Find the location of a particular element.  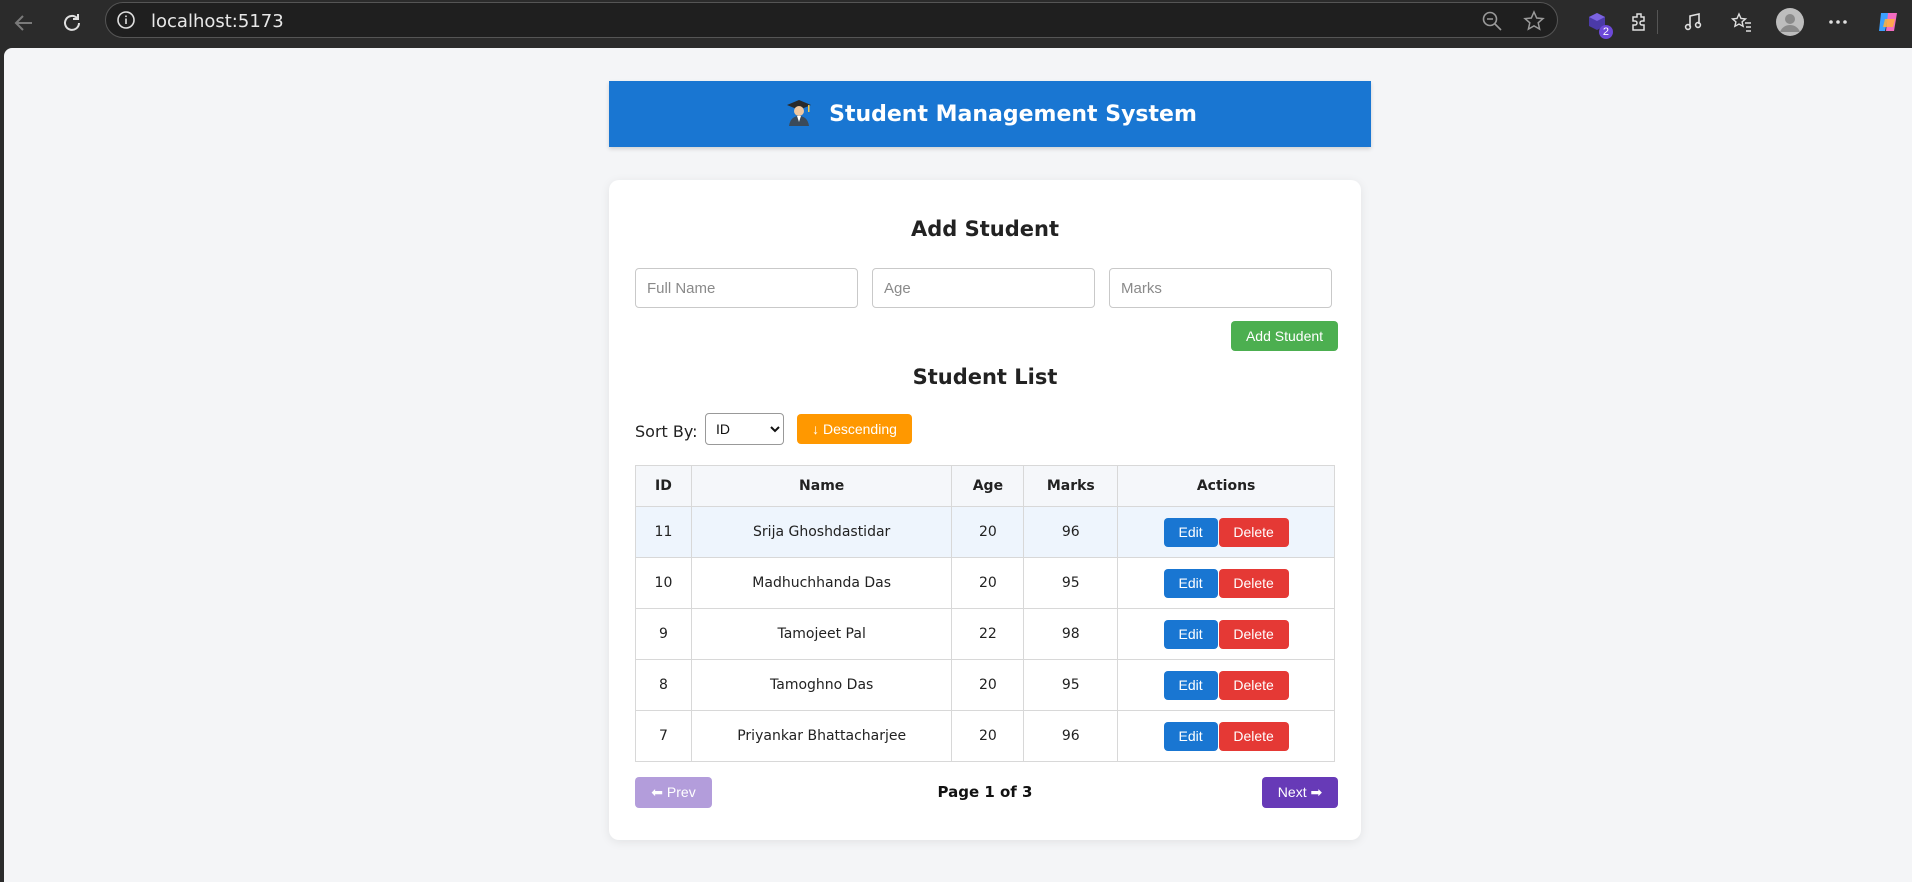

column-header: Marks is located at coordinates (1071, 486).